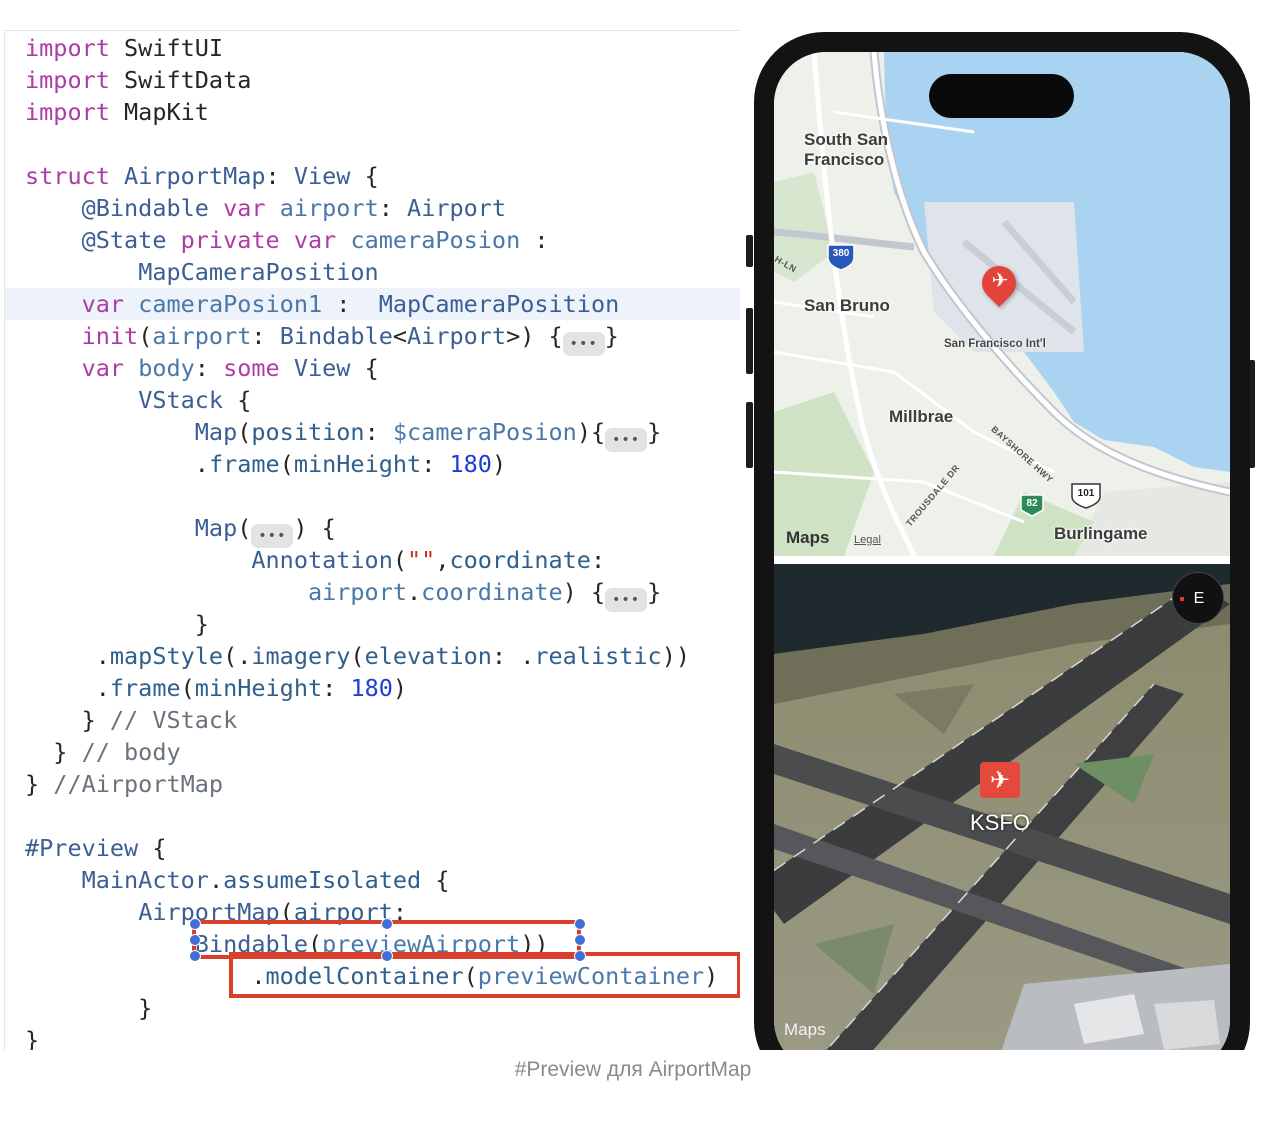  I want to click on dynamic-island, so click(1001, 96).